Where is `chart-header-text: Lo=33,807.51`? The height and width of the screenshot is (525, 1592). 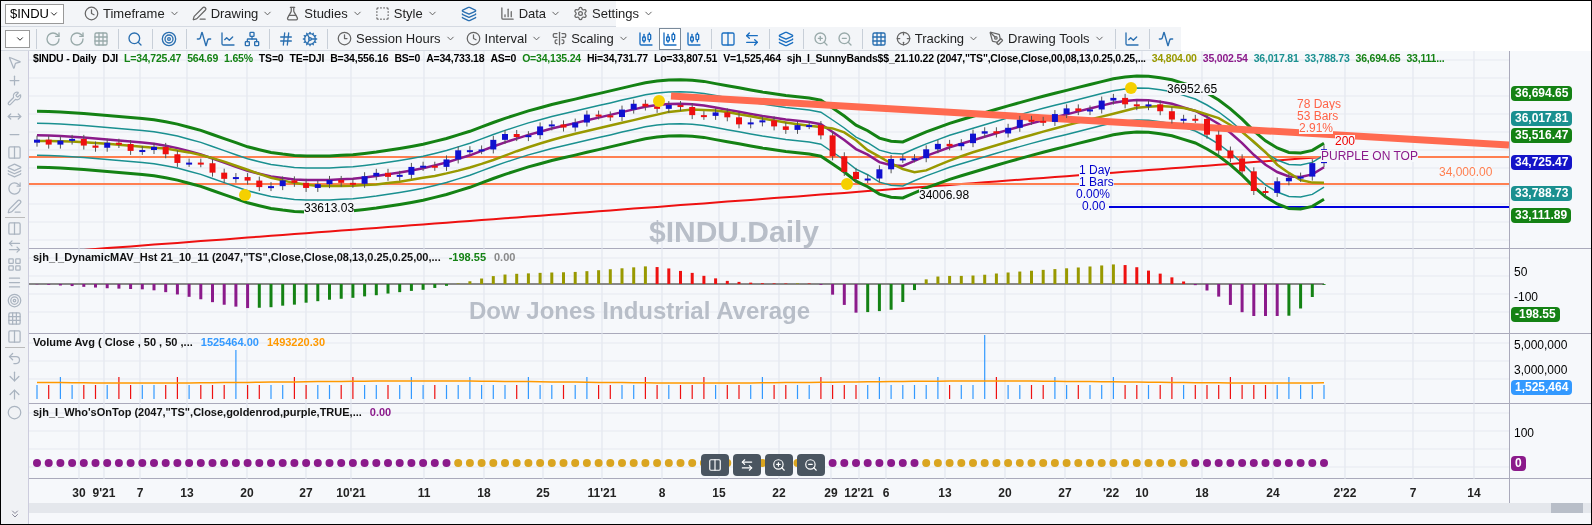
chart-header-text: Lo=33,807.51 is located at coordinates (685, 58).